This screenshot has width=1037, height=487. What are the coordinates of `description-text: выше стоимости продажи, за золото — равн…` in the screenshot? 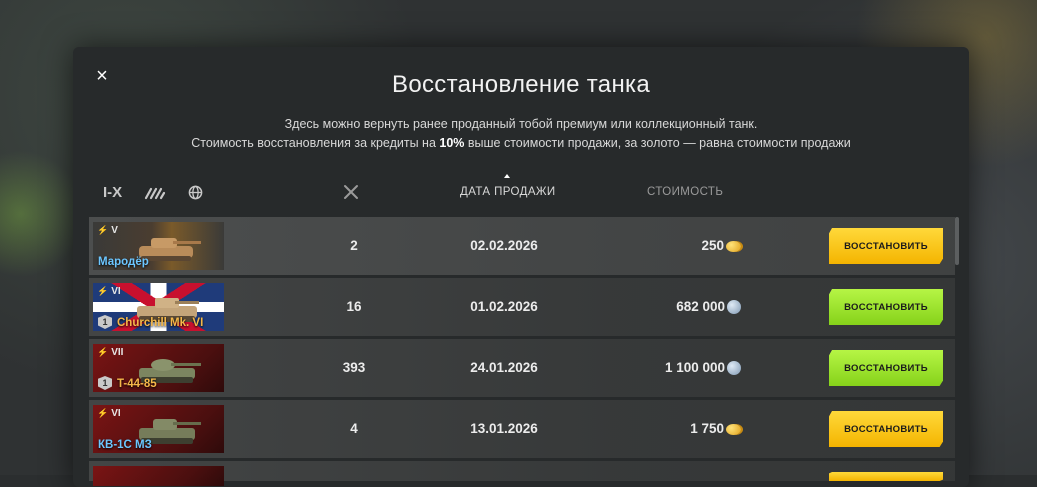 It's located at (657, 143).